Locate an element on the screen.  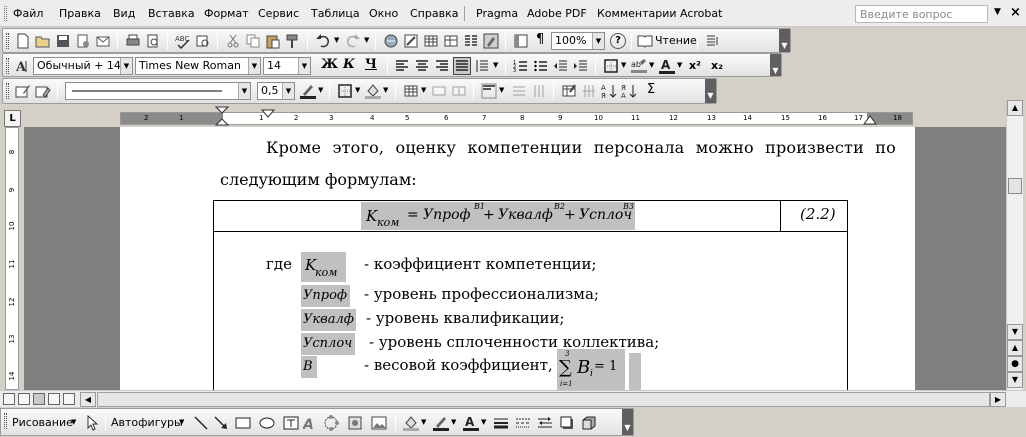
scroll-thumb is located at coordinates (1015, 186).